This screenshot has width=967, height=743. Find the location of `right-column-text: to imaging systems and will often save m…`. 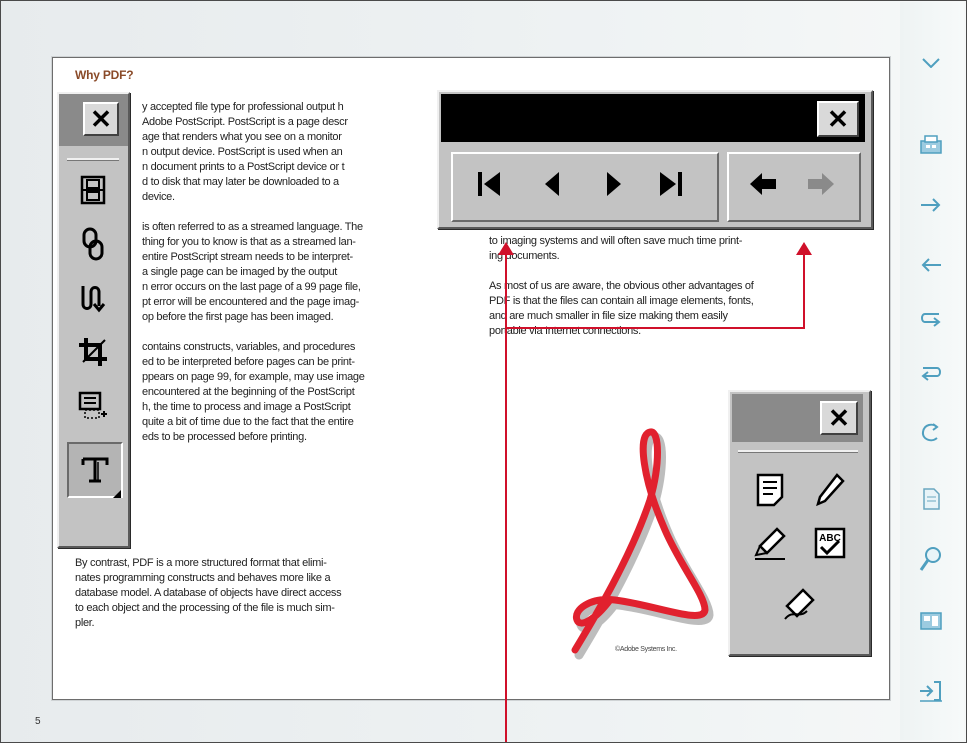

right-column-text: to imaging systems and will often save m… is located at coordinates (621, 286).